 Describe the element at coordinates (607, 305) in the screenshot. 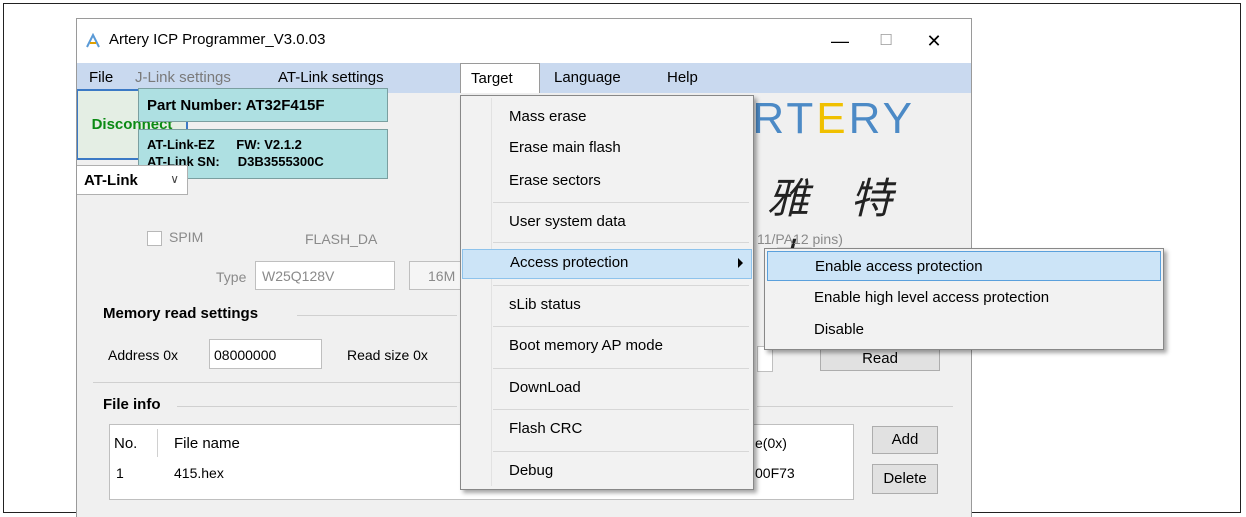

I see `menu-item-slib-status: sLib status` at that location.